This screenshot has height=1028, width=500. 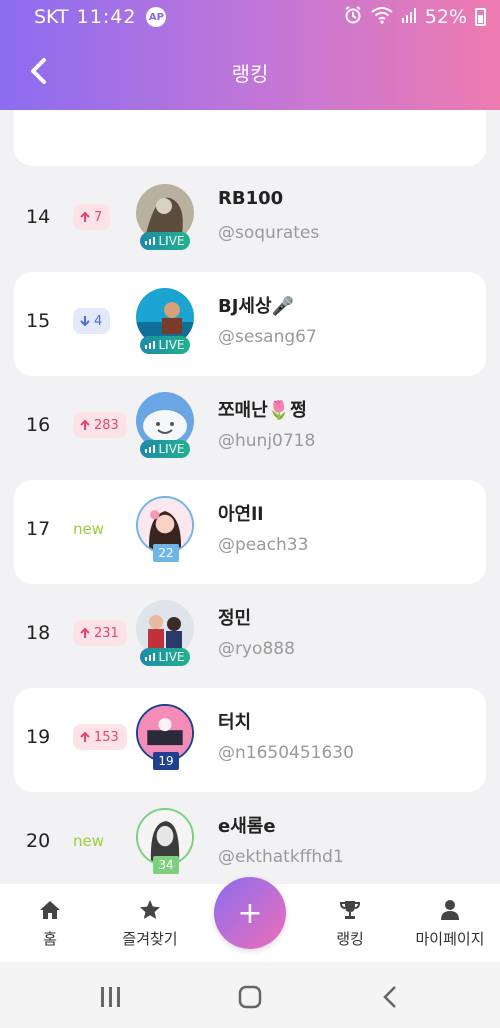 I want to click on rank-number: 14, so click(x=38, y=217).